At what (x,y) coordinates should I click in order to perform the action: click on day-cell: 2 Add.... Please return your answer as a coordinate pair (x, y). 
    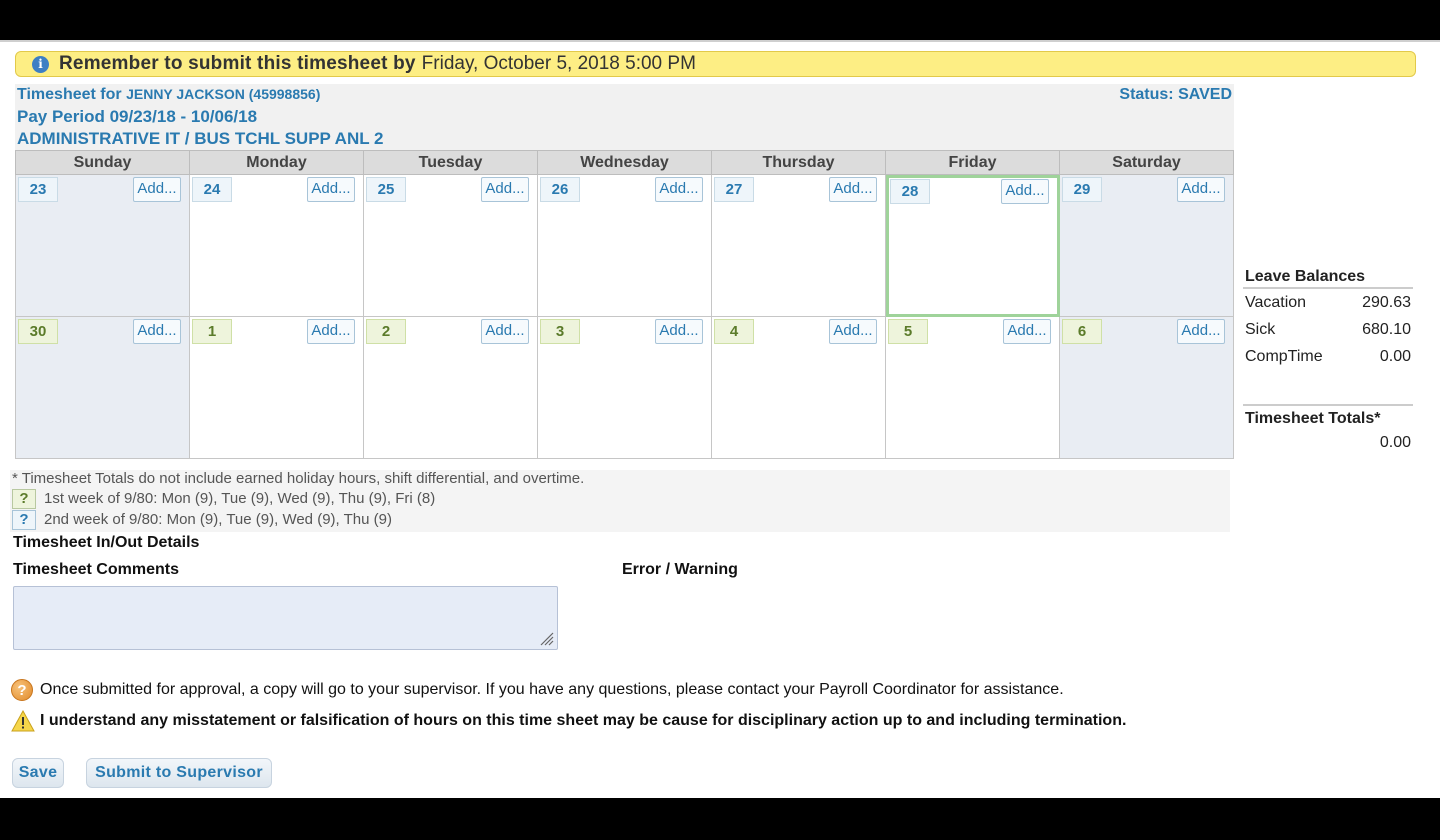
    Looking at the image, I should click on (450, 387).